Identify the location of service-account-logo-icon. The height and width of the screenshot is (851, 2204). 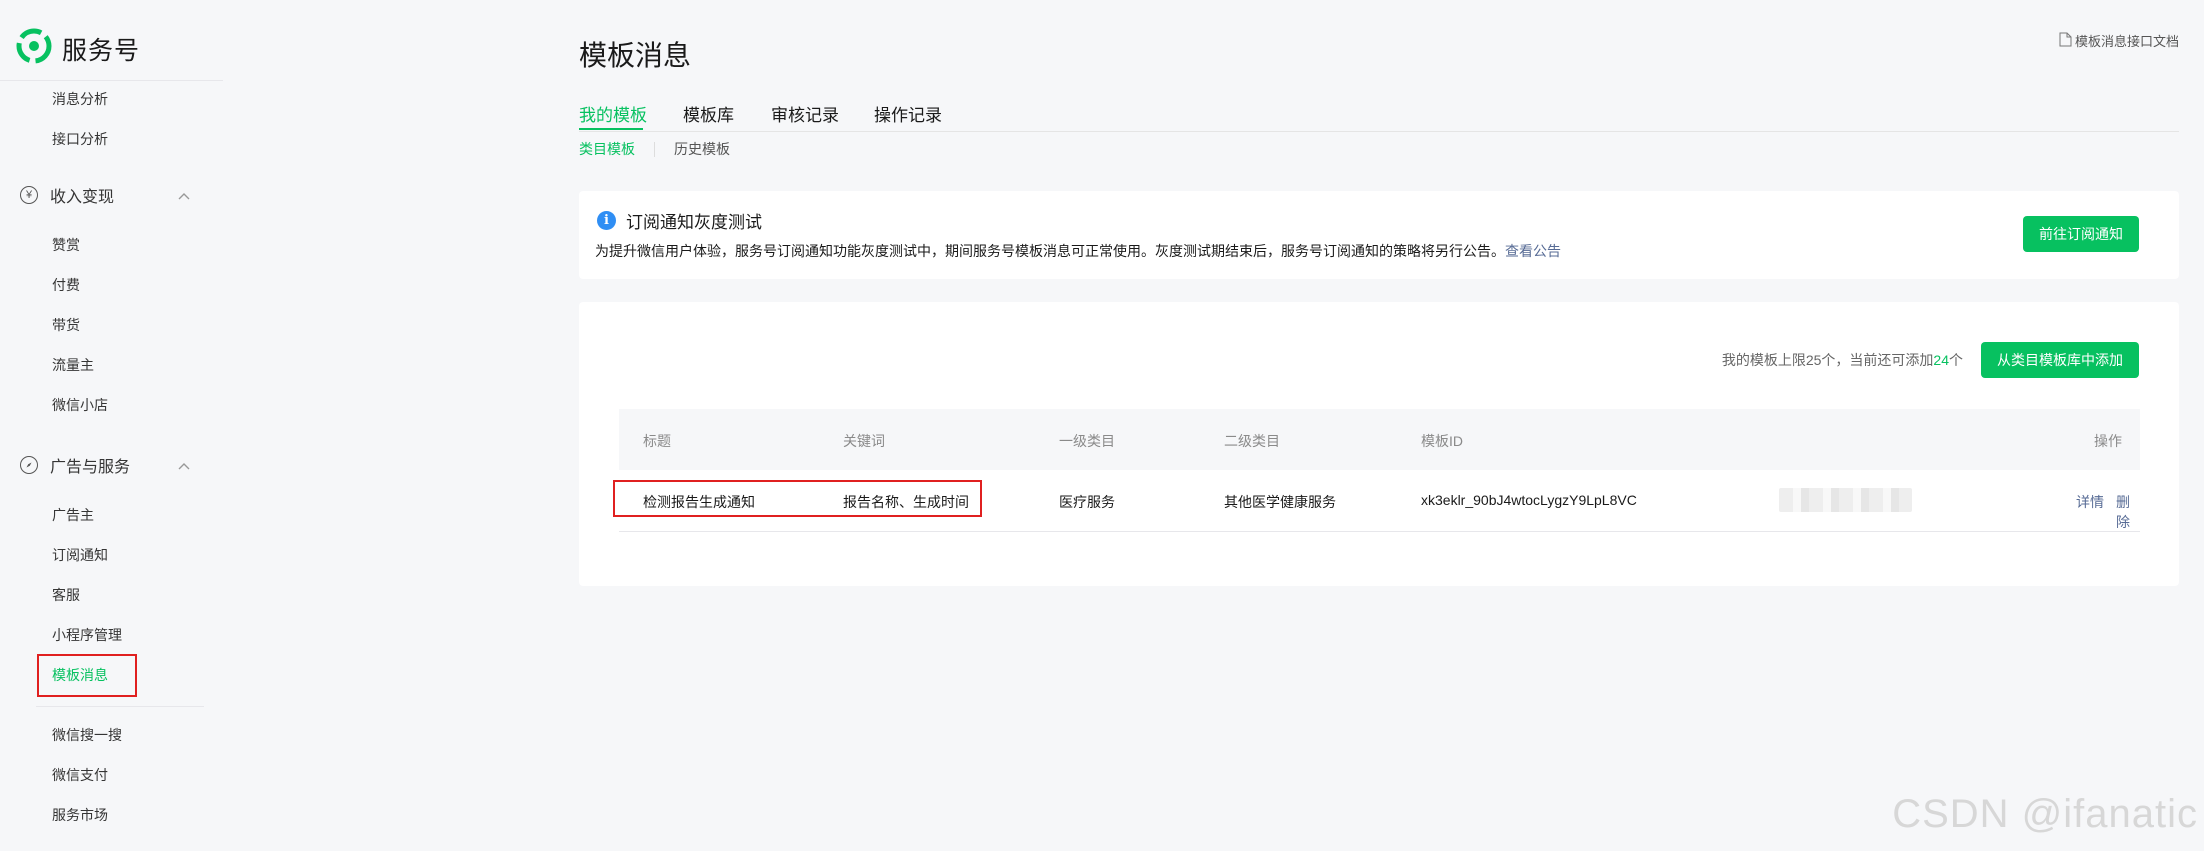
(34, 48).